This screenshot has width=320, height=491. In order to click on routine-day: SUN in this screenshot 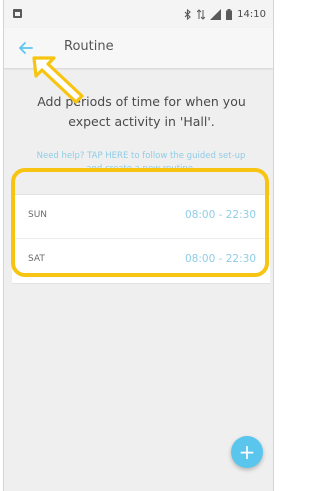, I will do `click(38, 215)`.